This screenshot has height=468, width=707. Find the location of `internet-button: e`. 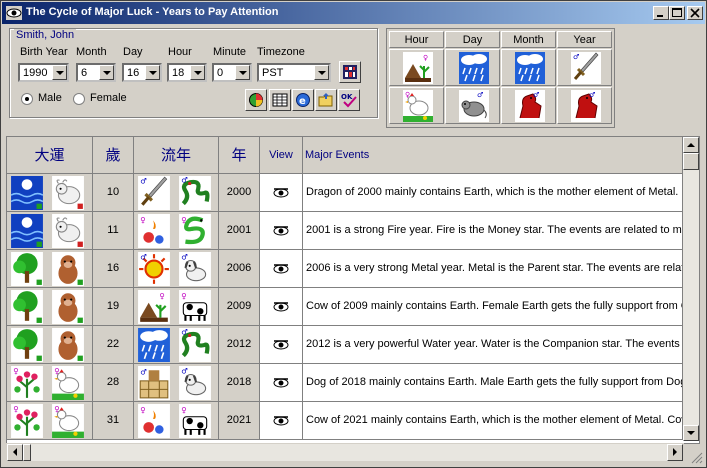

internet-button: e is located at coordinates (303, 100).